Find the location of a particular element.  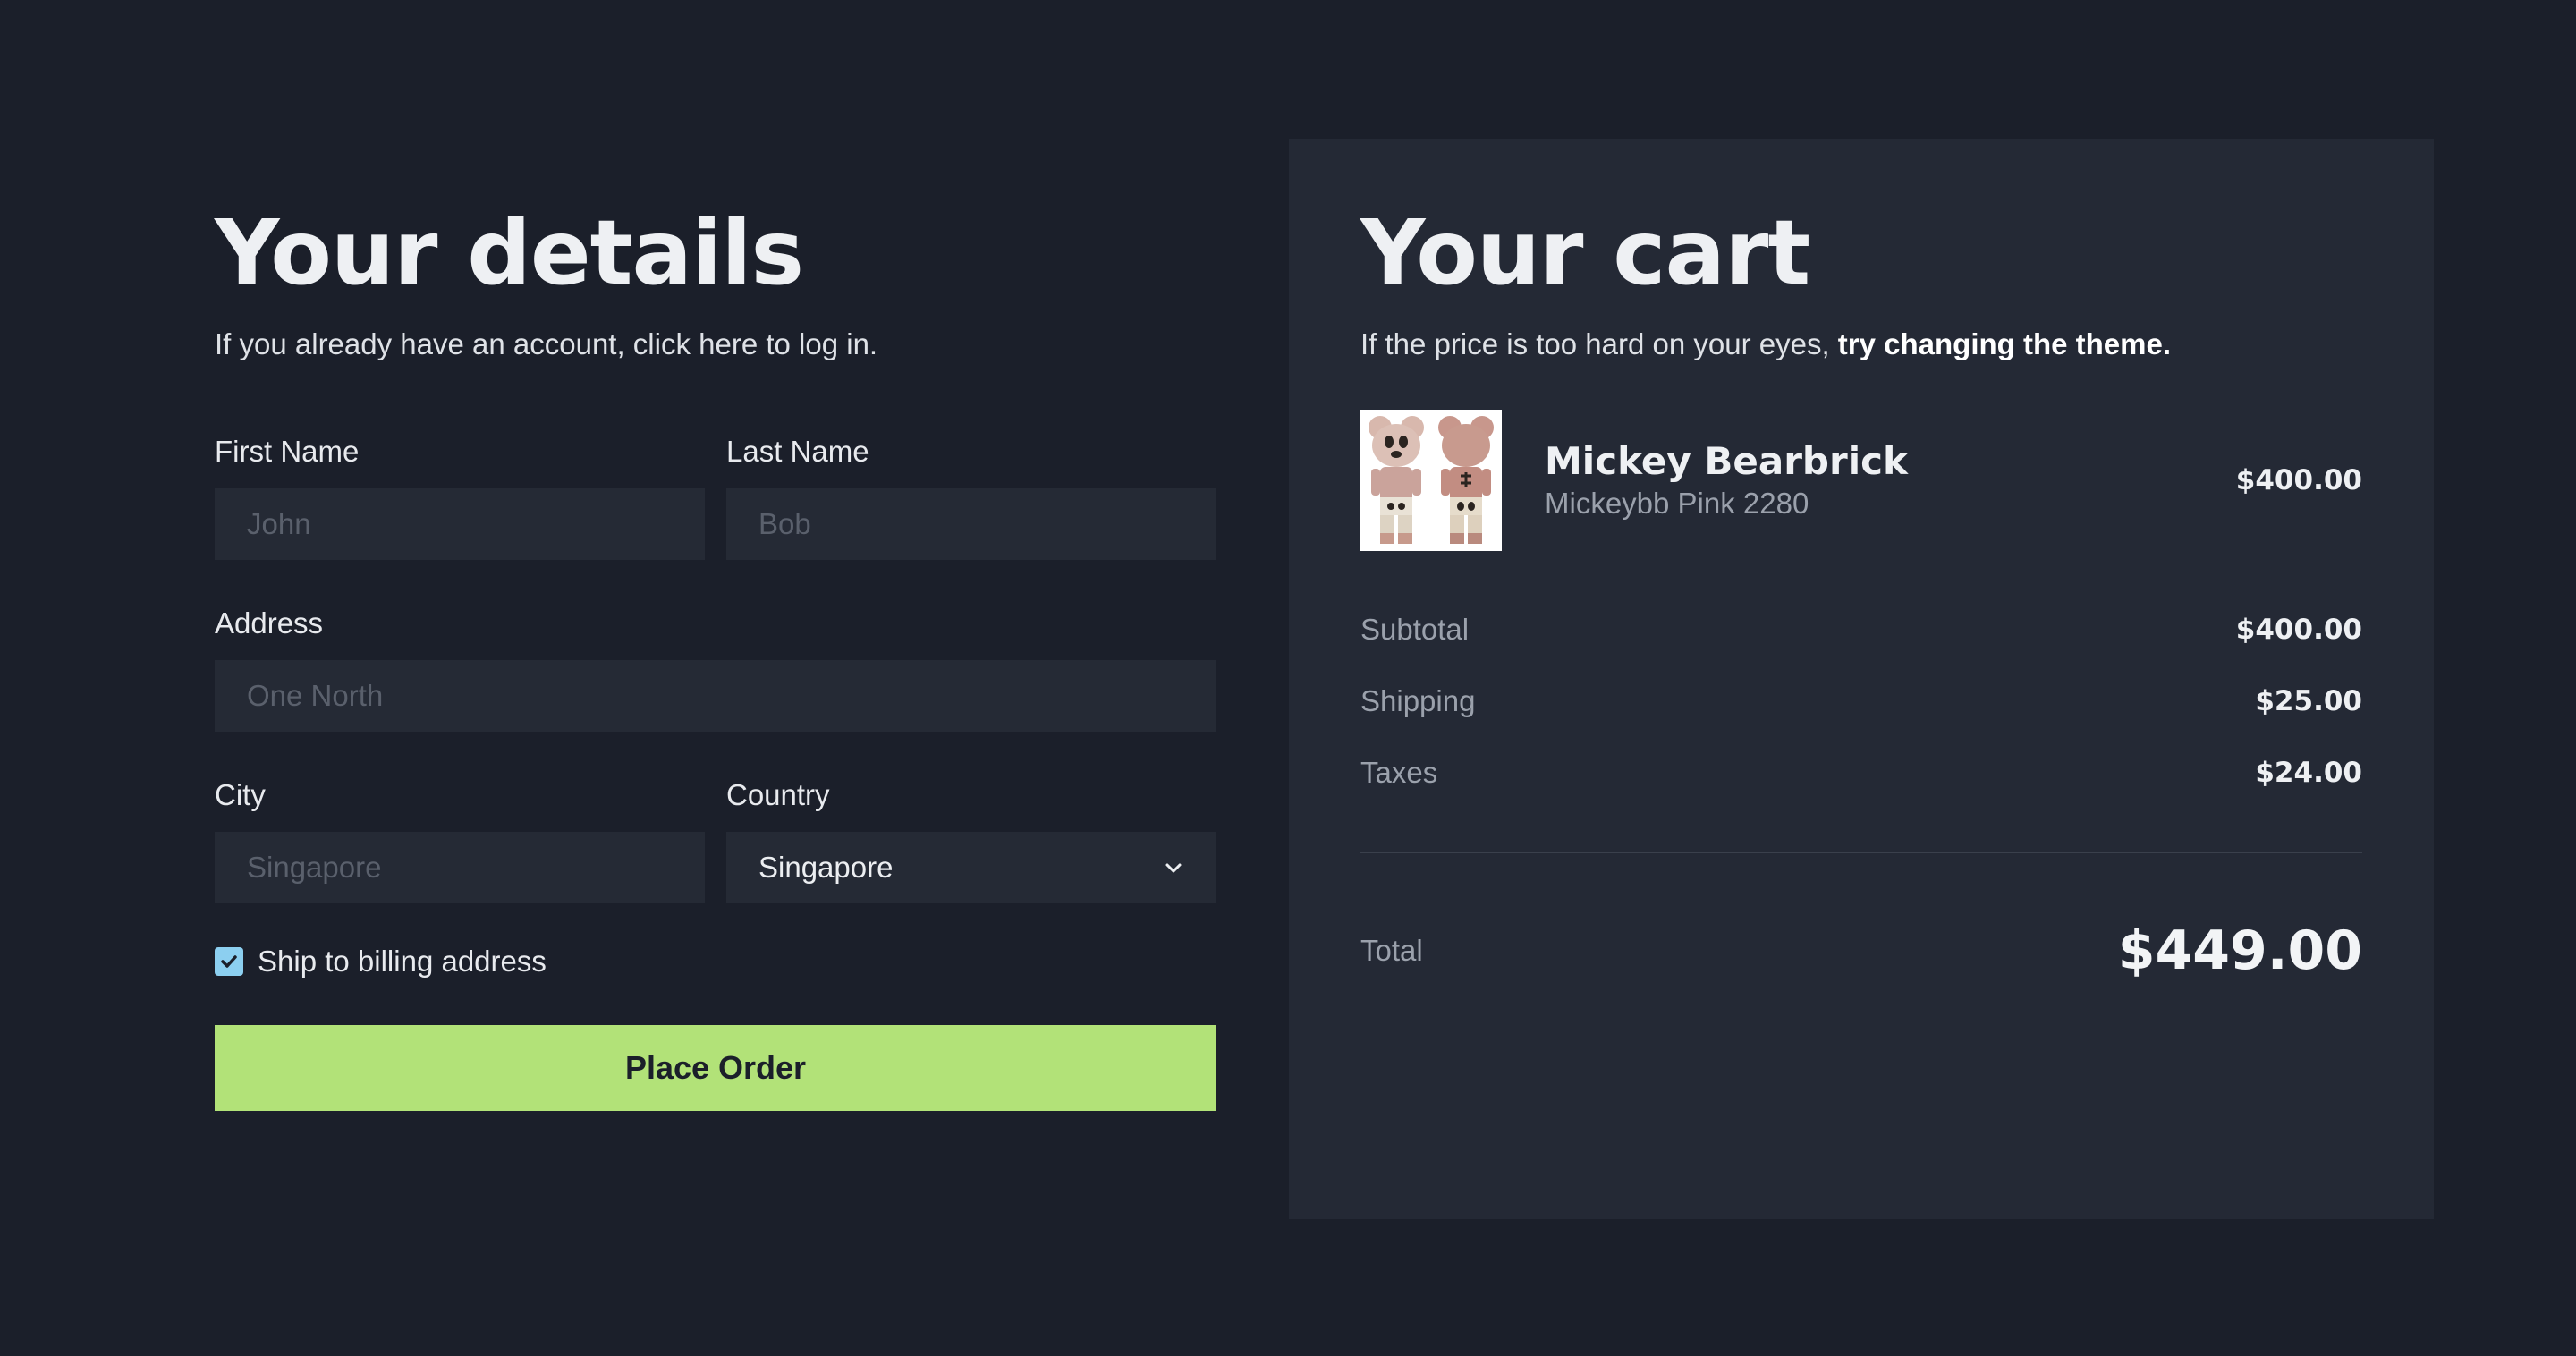

taxes-label: Taxes is located at coordinates (1399, 772).